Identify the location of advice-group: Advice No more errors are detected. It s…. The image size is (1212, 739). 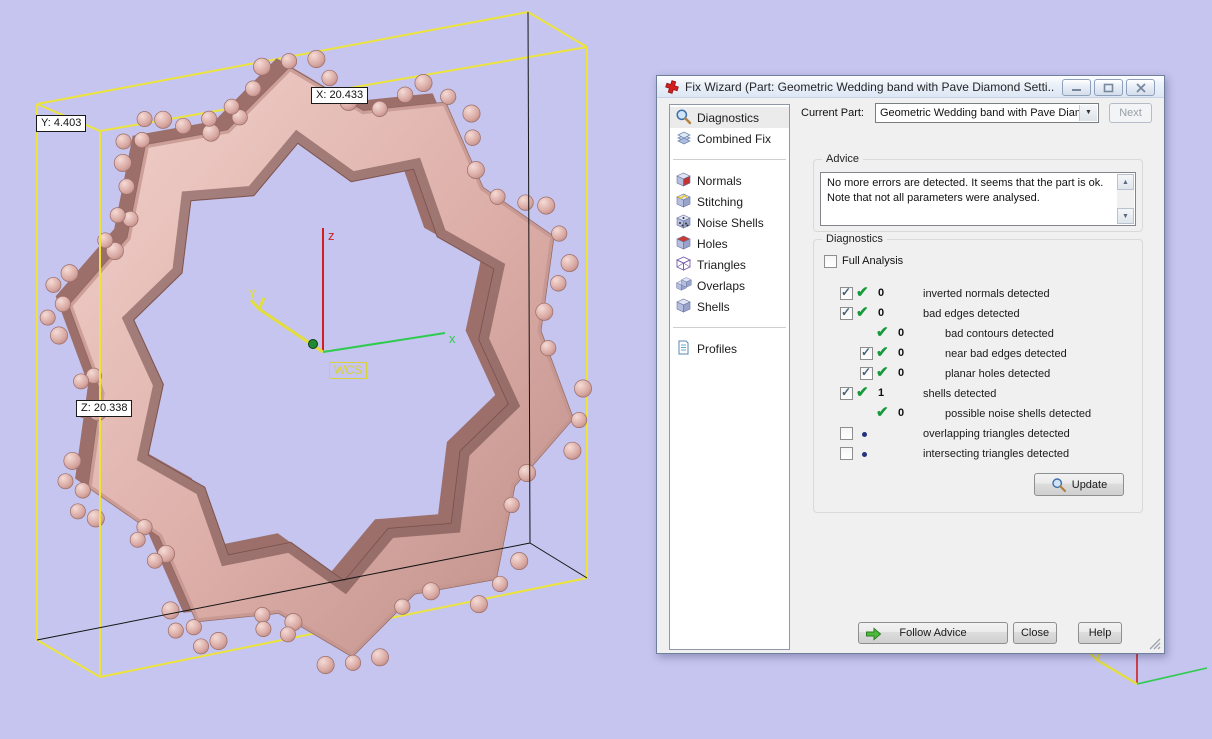
(978, 192).